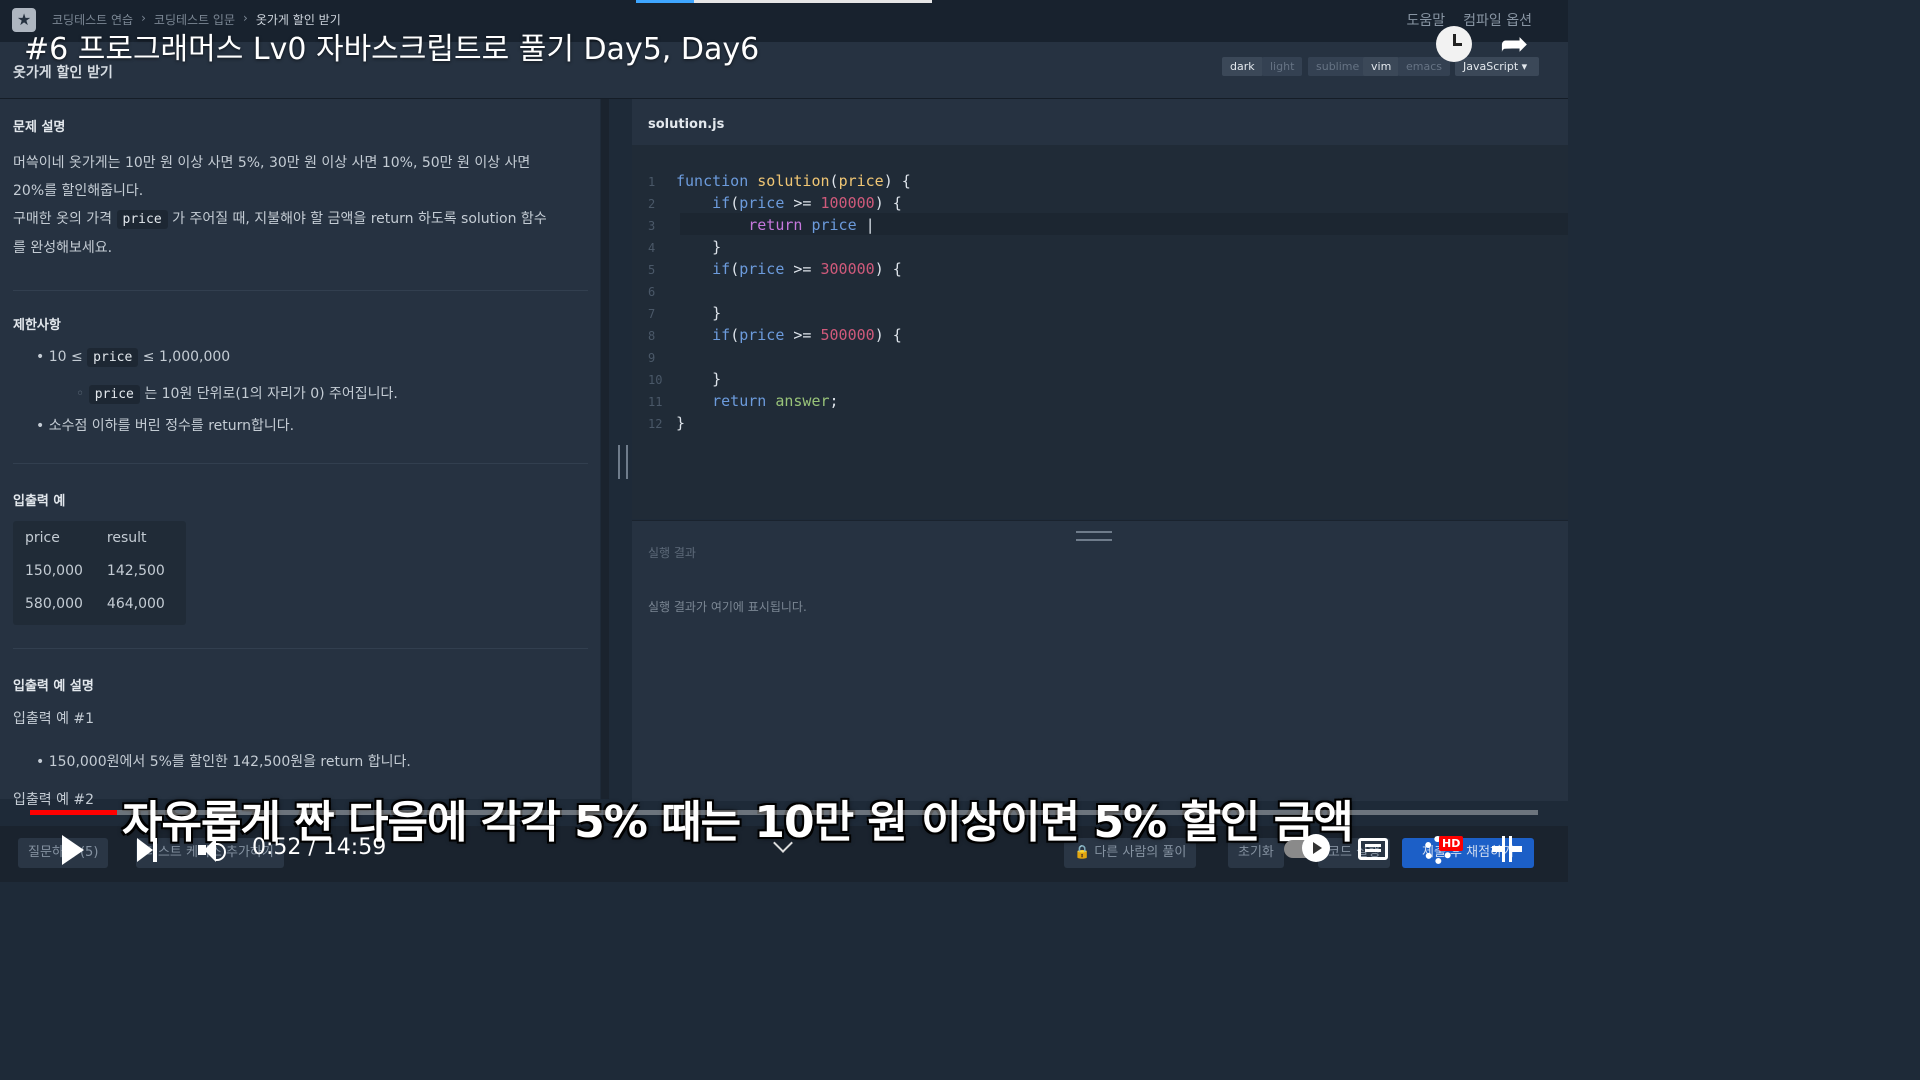 This screenshot has height=1080, width=1920. What do you see at coordinates (775, 269) in the screenshot?
I see `code-line: 5 if(price >= 300000) {` at bounding box center [775, 269].